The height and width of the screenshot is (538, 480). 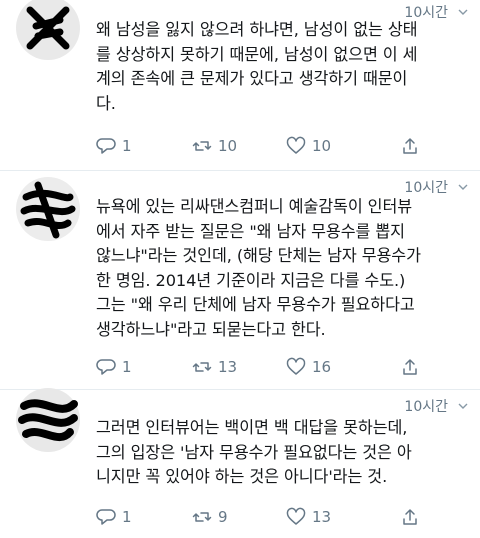 I want to click on tweet-line: 그의 입장은 '남자 무용수가 필요없다는 것은 아, so click(x=254, y=452).